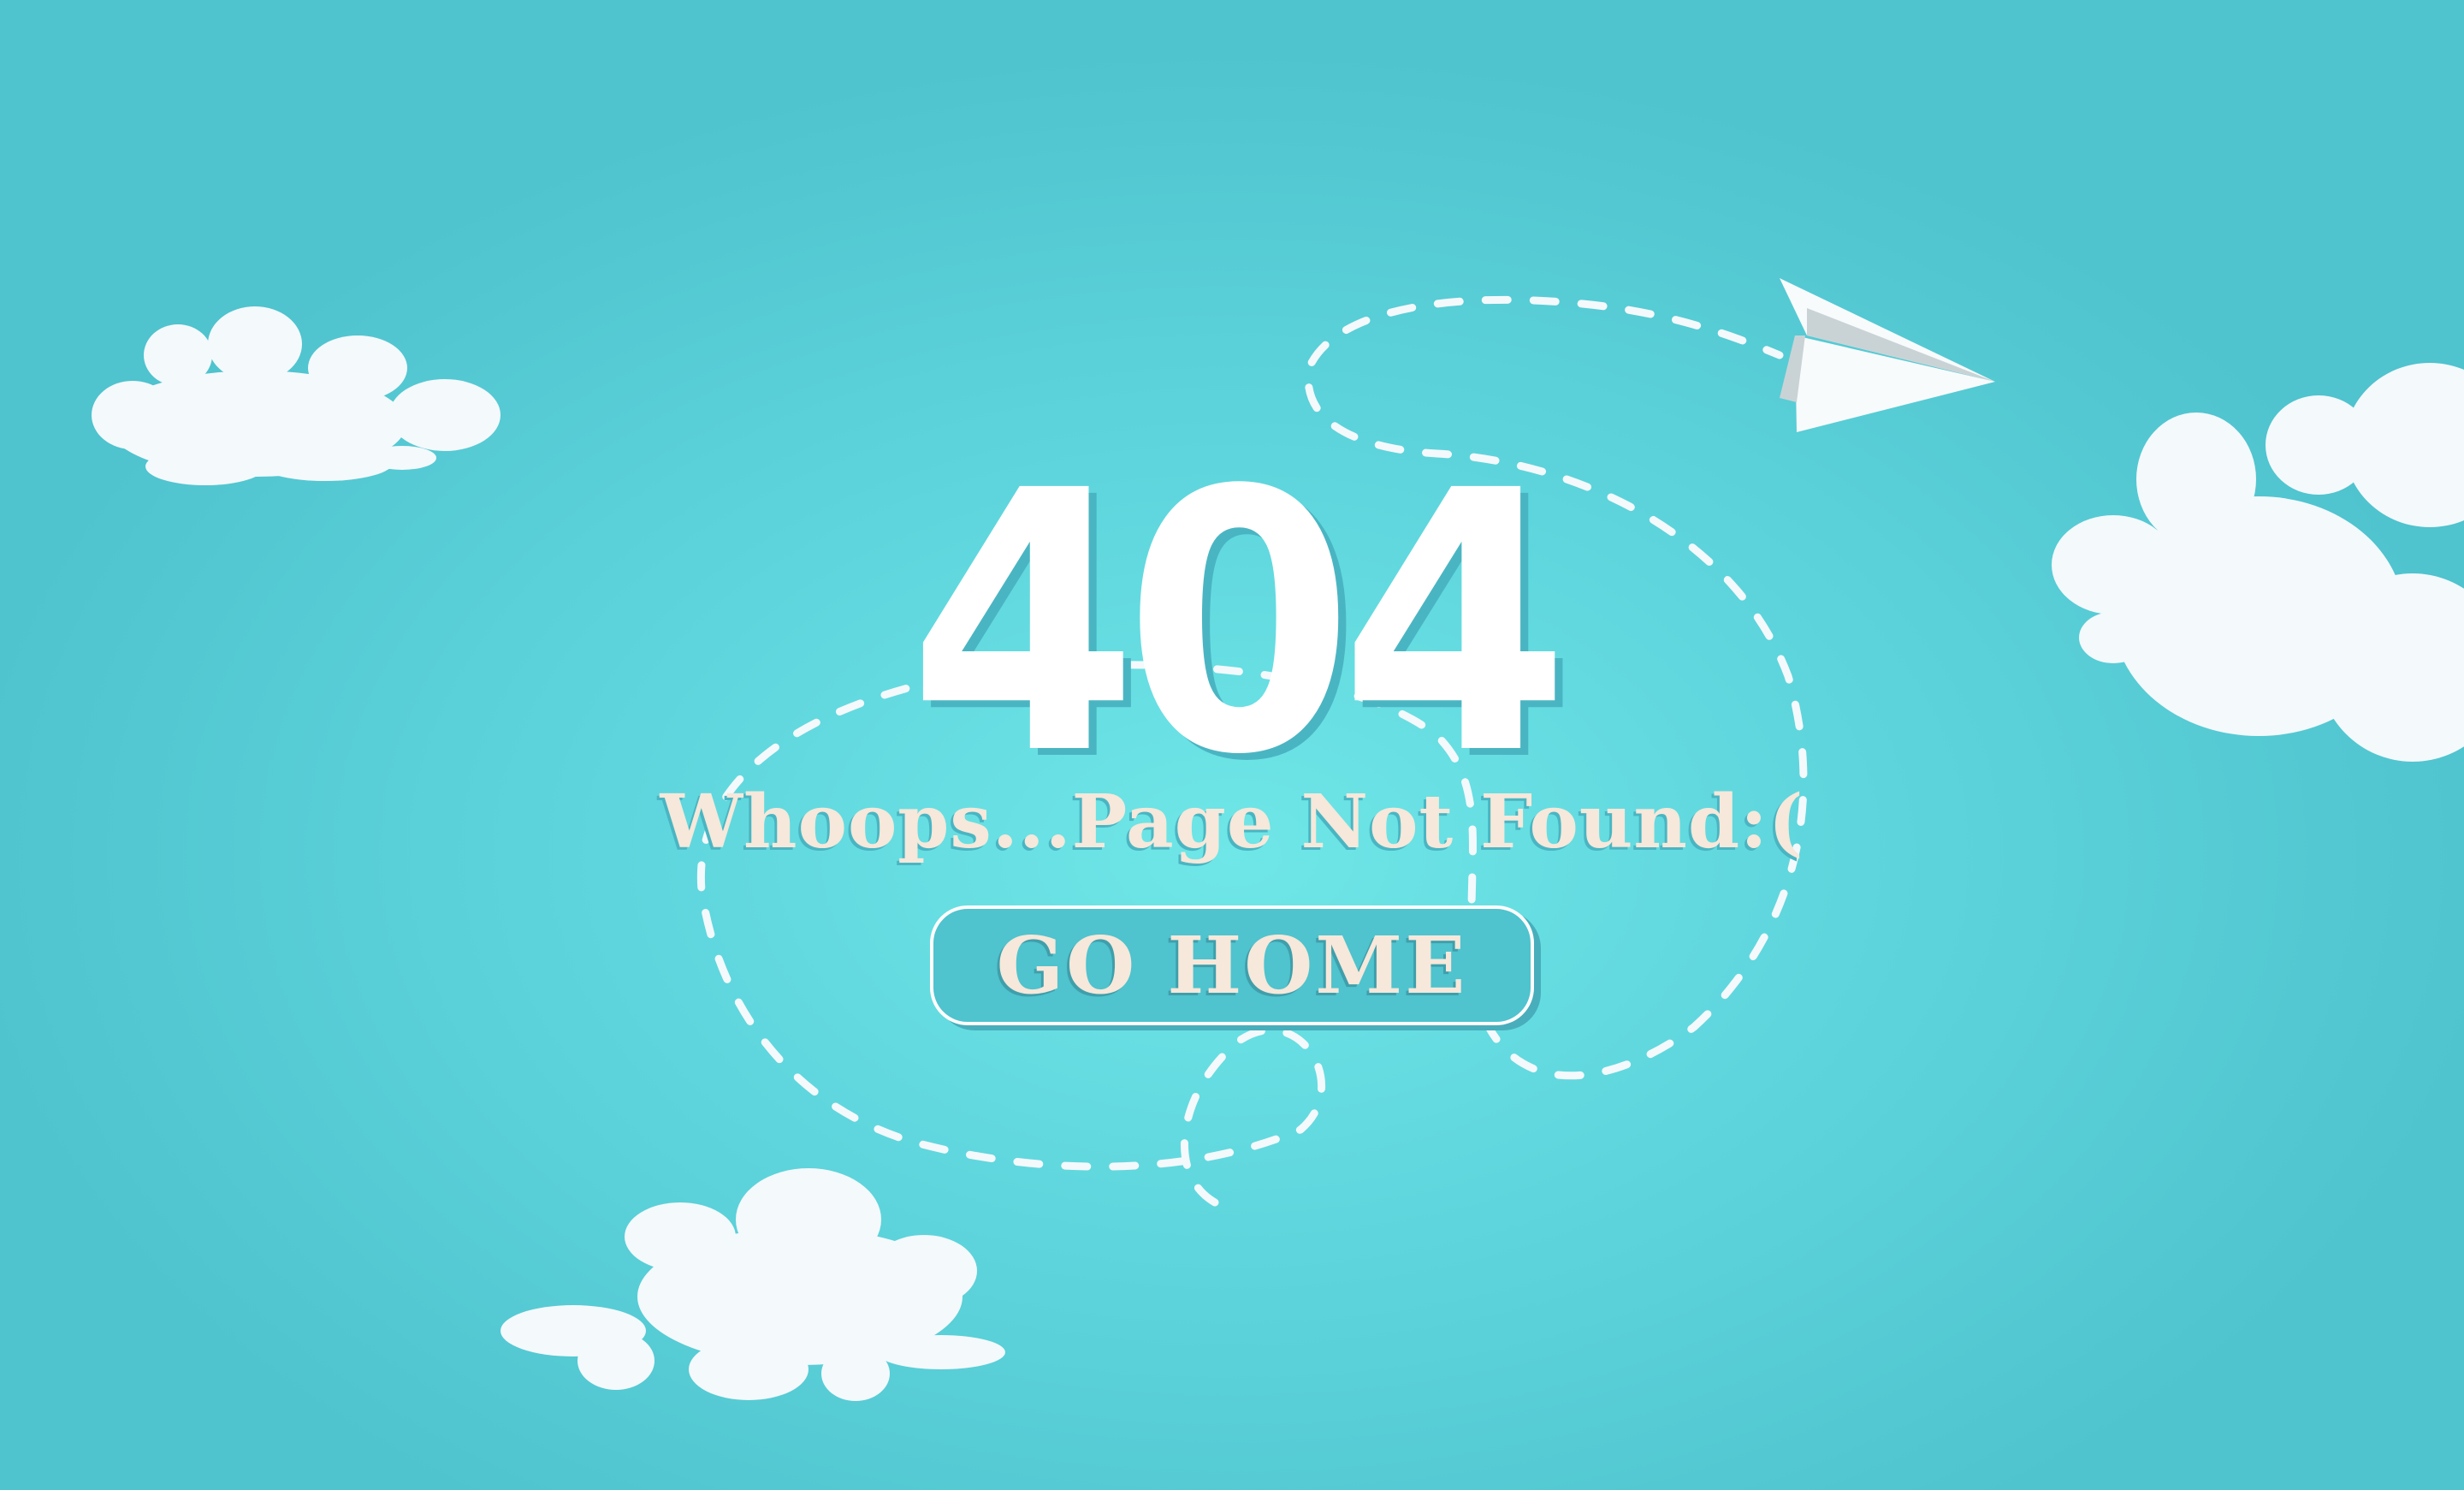  What do you see at coordinates (1239, 624) in the screenshot?
I see `error-code: 404` at bounding box center [1239, 624].